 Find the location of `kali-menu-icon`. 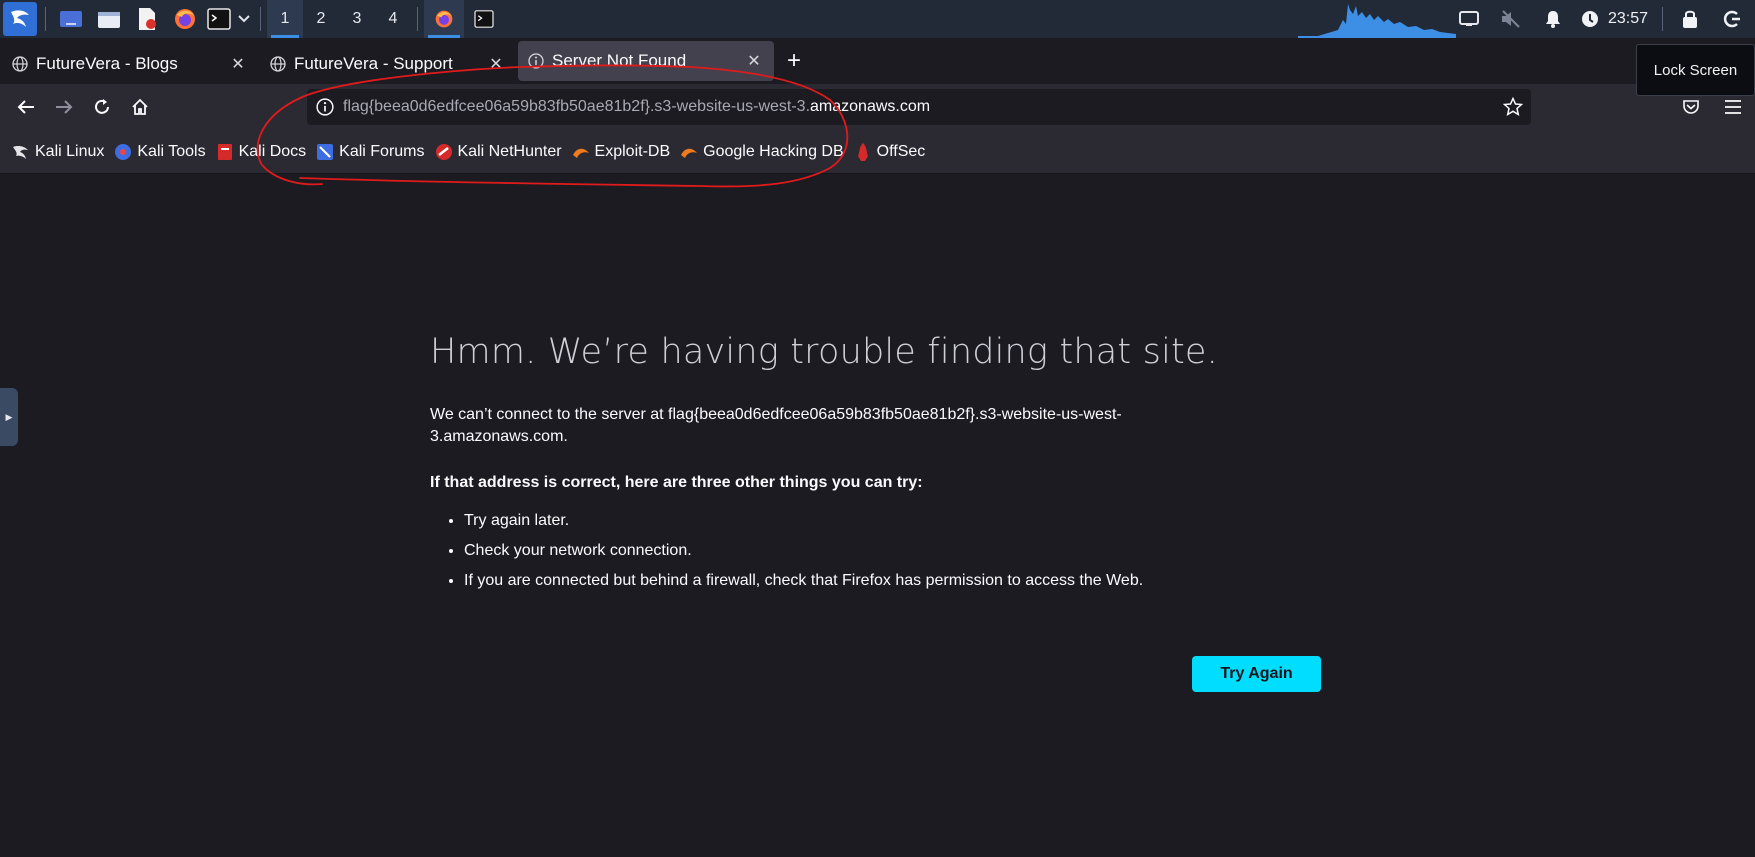

kali-menu-icon is located at coordinates (20, 19).